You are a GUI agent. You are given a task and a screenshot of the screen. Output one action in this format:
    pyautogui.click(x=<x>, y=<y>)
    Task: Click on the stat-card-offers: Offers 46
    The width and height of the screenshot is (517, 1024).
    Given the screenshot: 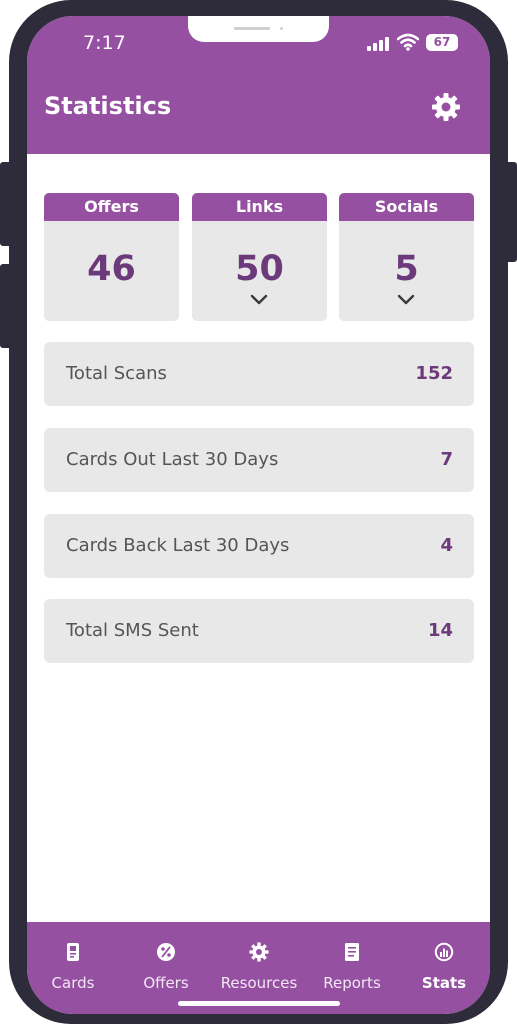 What is the action you would take?
    pyautogui.click(x=111, y=257)
    